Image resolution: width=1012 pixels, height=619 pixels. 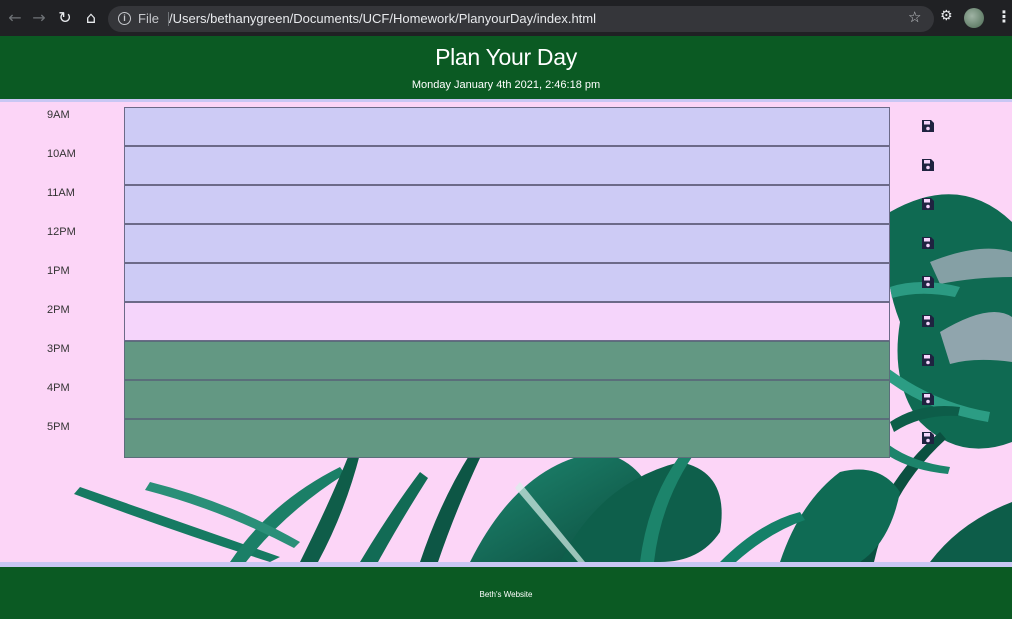 I want to click on time-block-3pm: 3PM, so click(x=506, y=360).